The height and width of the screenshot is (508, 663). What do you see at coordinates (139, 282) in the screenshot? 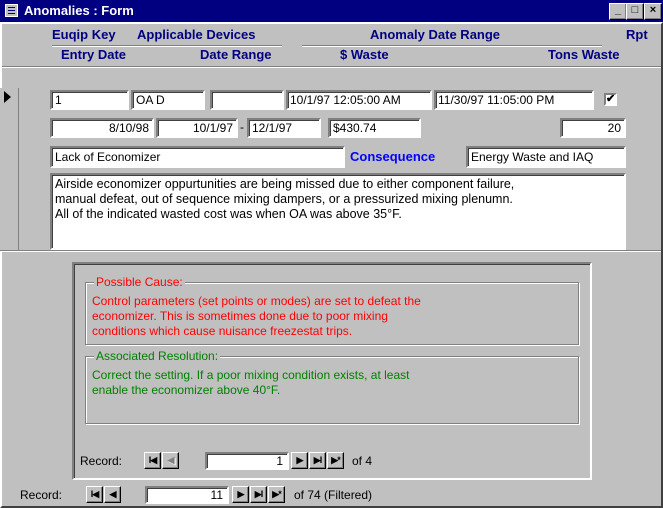
I see `possible-cause-label: Possible Cause:` at bounding box center [139, 282].